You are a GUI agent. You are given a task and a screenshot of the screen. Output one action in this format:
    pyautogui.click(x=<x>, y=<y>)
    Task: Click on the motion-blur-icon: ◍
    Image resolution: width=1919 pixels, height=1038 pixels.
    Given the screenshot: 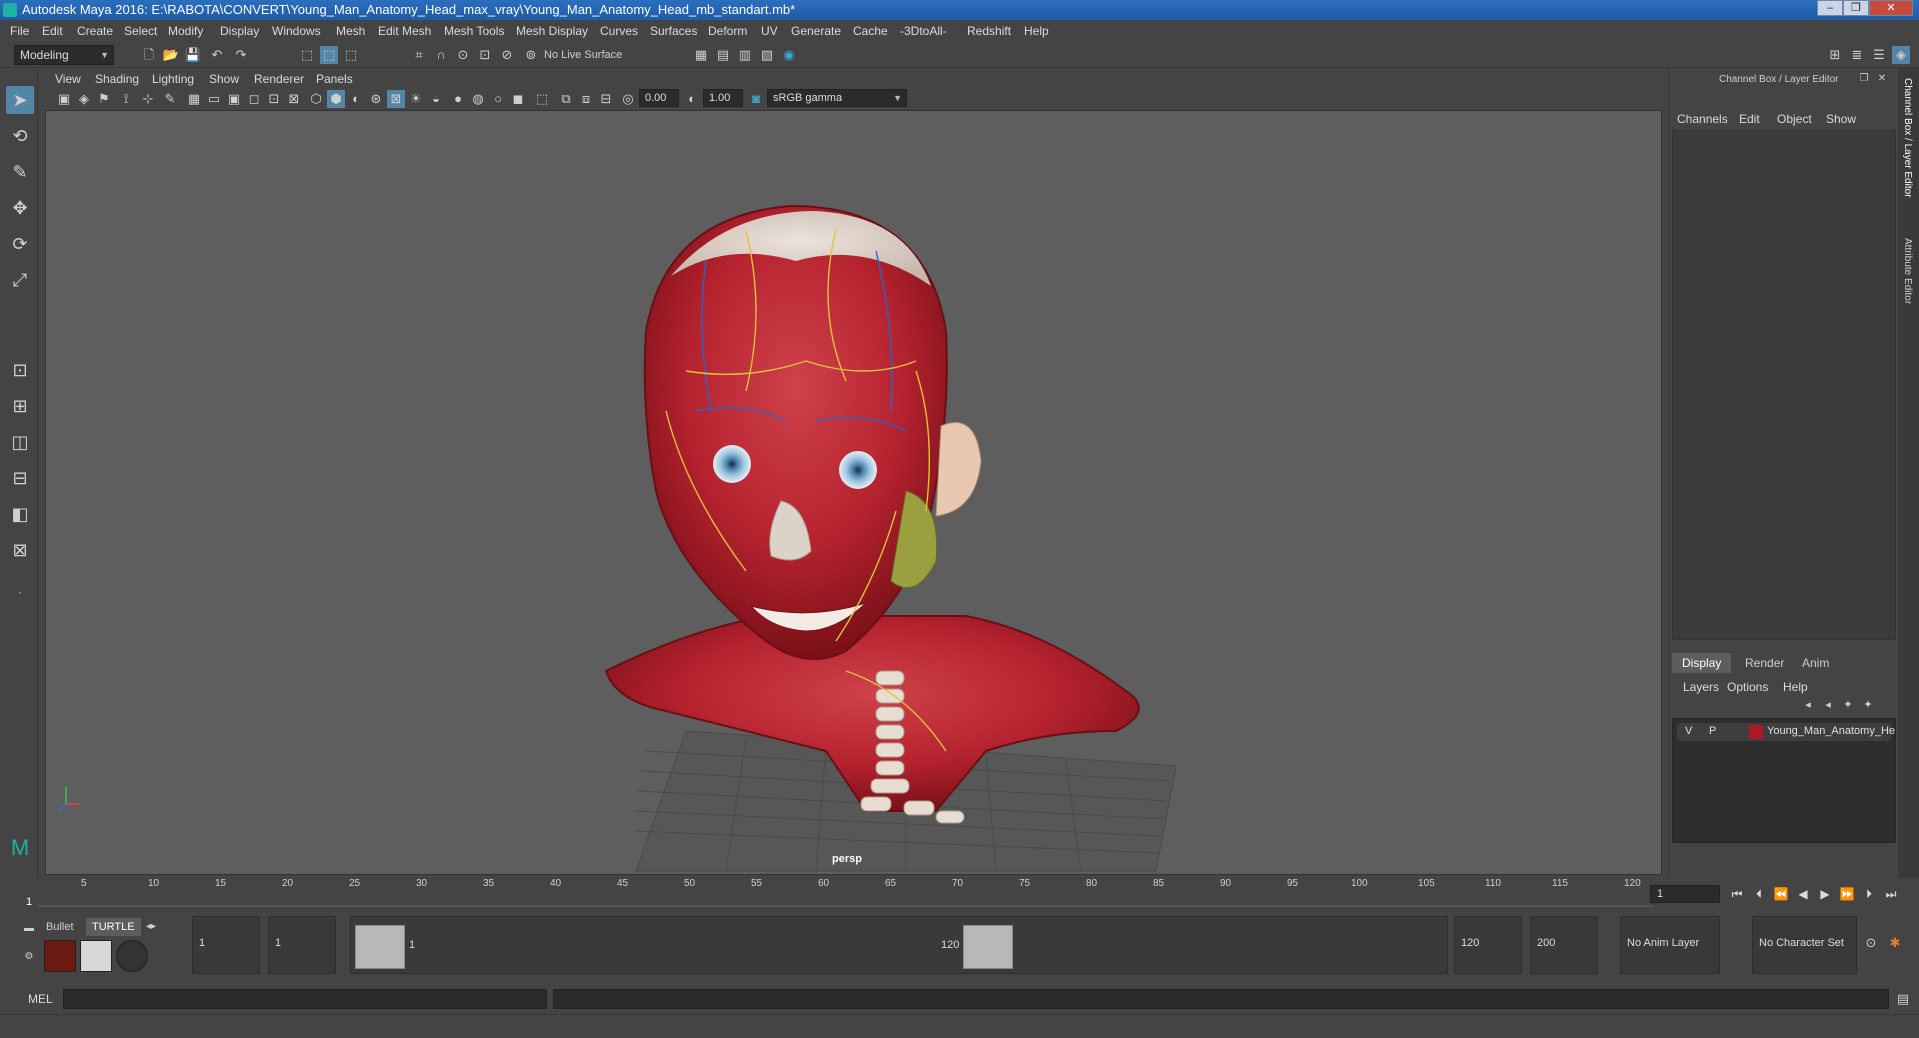 What is the action you would take?
    pyautogui.click(x=478, y=99)
    